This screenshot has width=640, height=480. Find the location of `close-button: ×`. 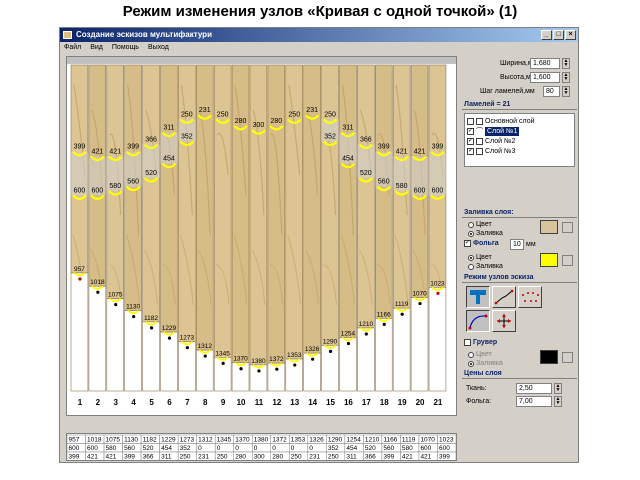

close-button: × is located at coordinates (570, 35).